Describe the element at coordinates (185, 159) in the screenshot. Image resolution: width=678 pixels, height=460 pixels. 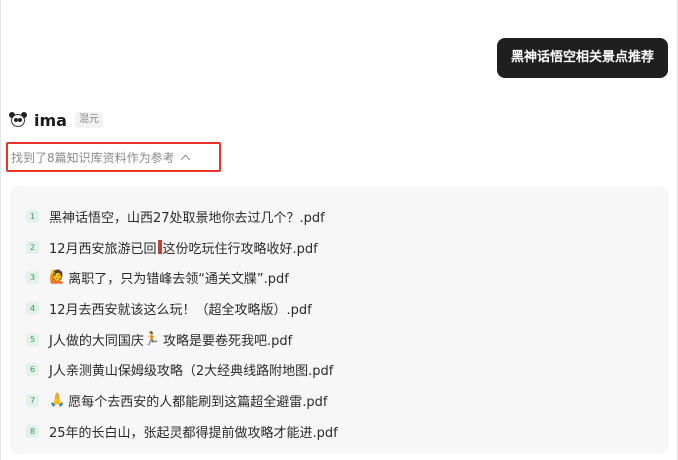
I see `chevron-up-icon` at that location.